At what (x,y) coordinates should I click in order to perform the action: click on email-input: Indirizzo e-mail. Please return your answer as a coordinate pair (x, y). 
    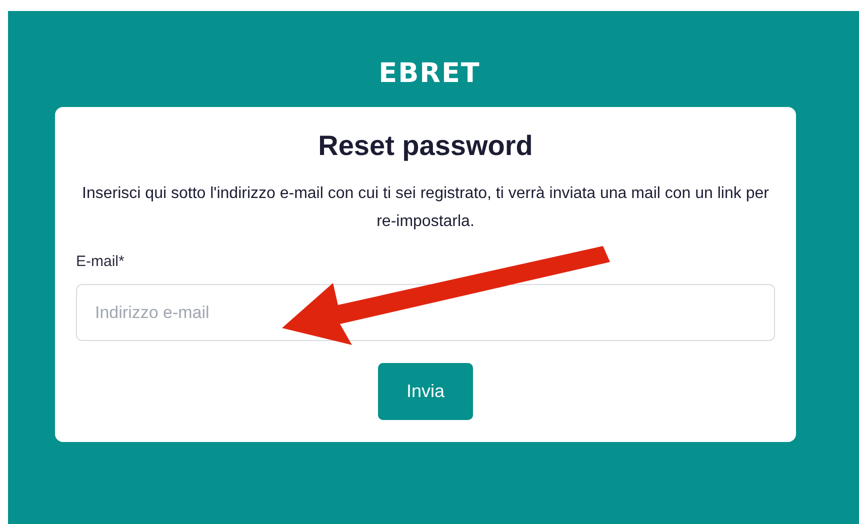
    Looking at the image, I should click on (425, 312).